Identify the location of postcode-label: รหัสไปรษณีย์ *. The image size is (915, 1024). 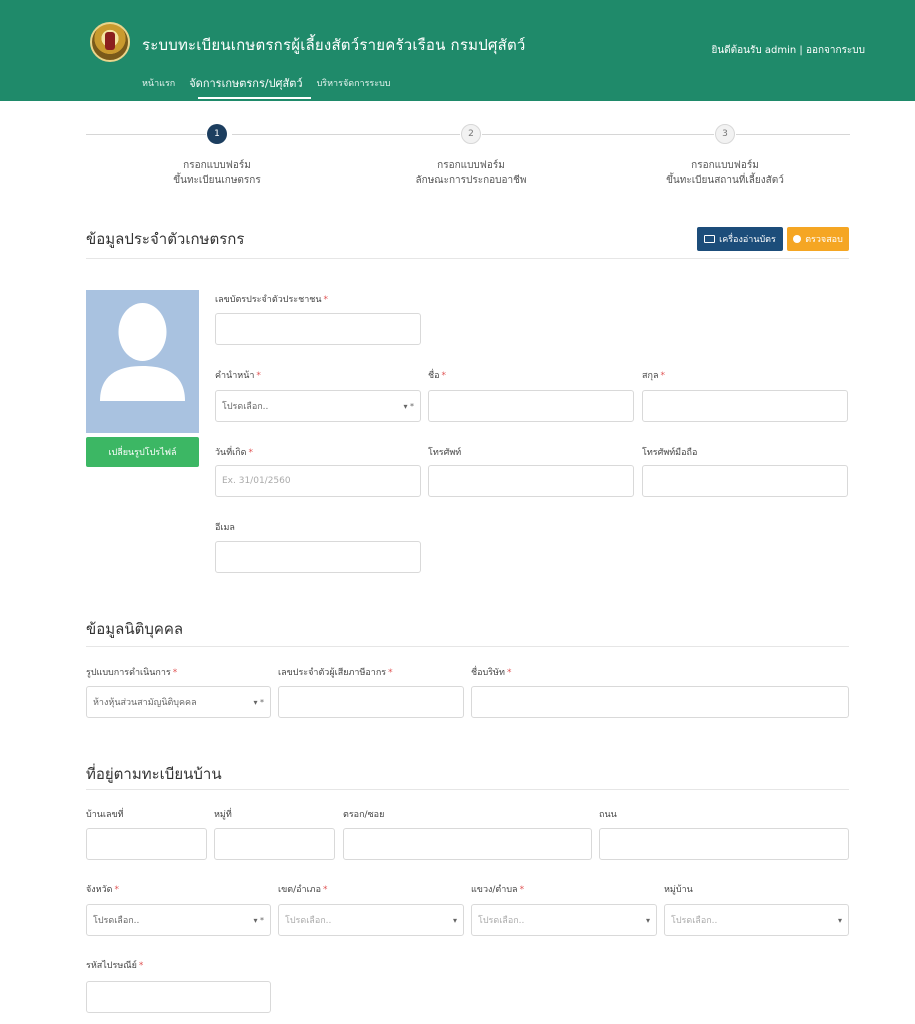
(114, 965).